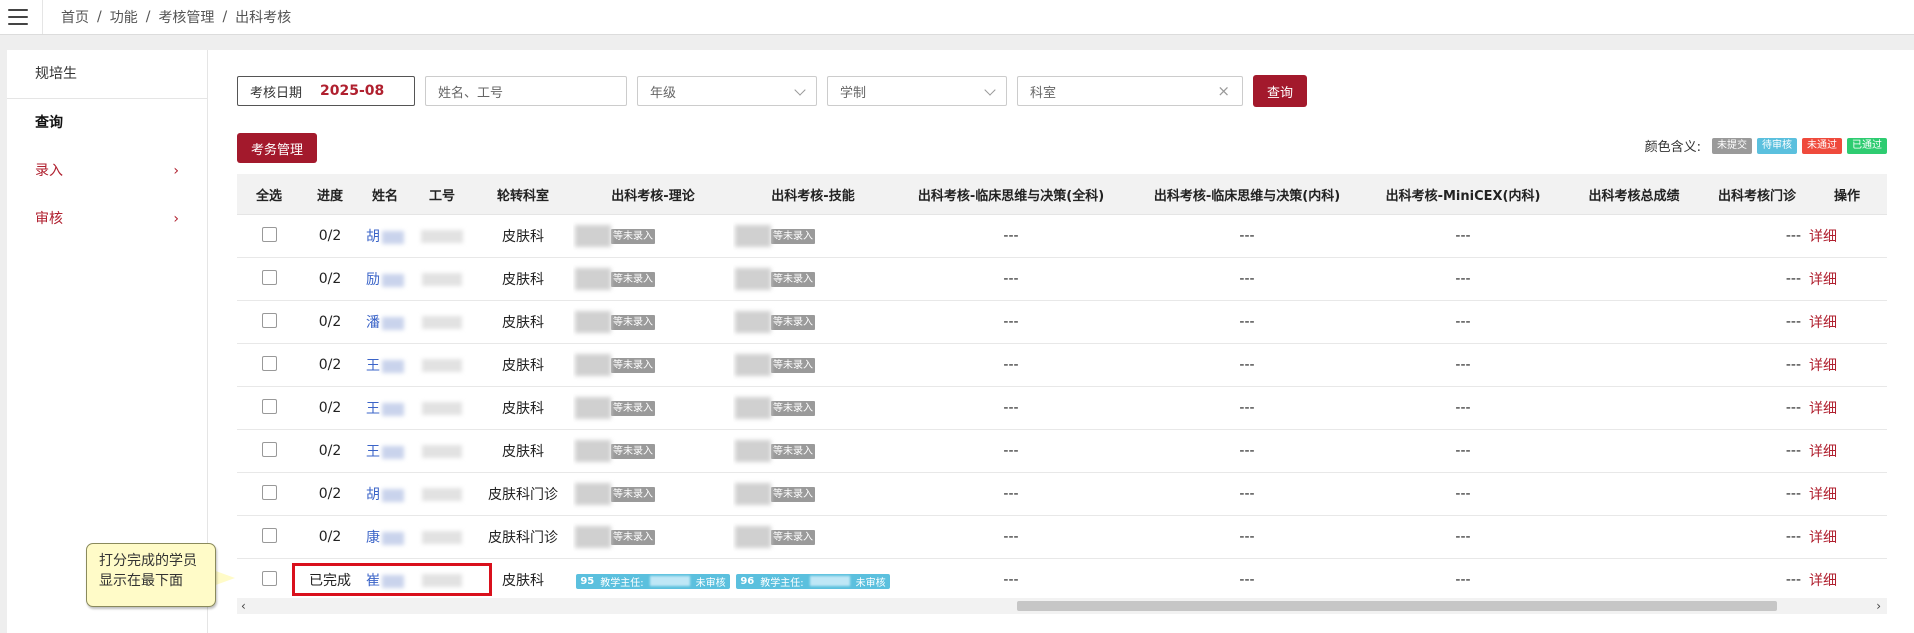 Image resolution: width=1914 pixels, height=633 pixels. I want to click on total-cell, so click(1634, 365).